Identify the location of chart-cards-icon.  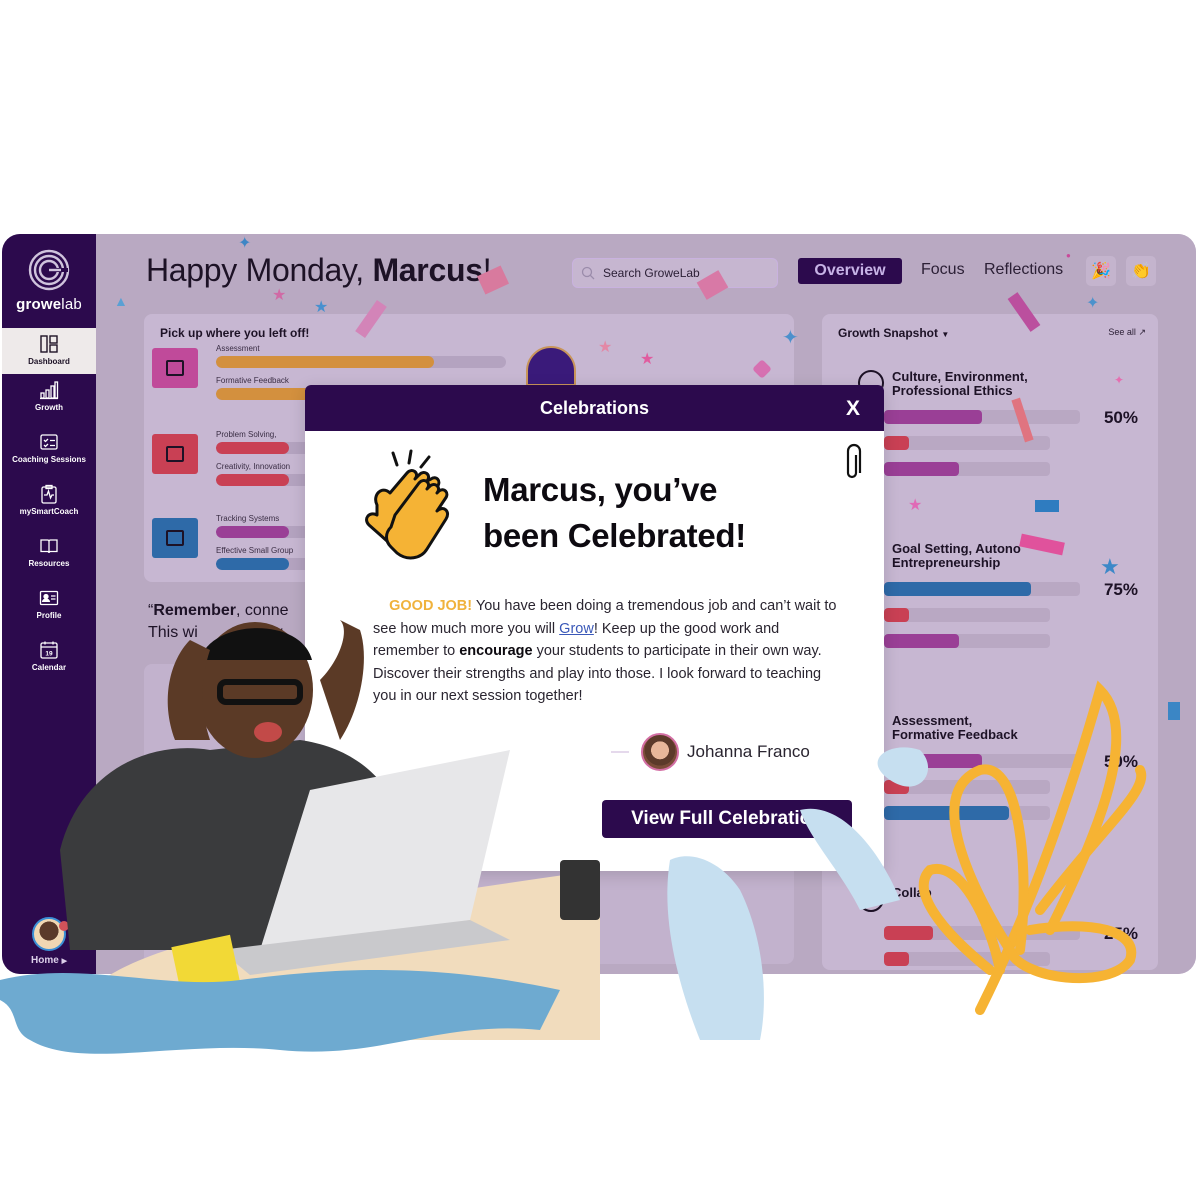
(175, 368).